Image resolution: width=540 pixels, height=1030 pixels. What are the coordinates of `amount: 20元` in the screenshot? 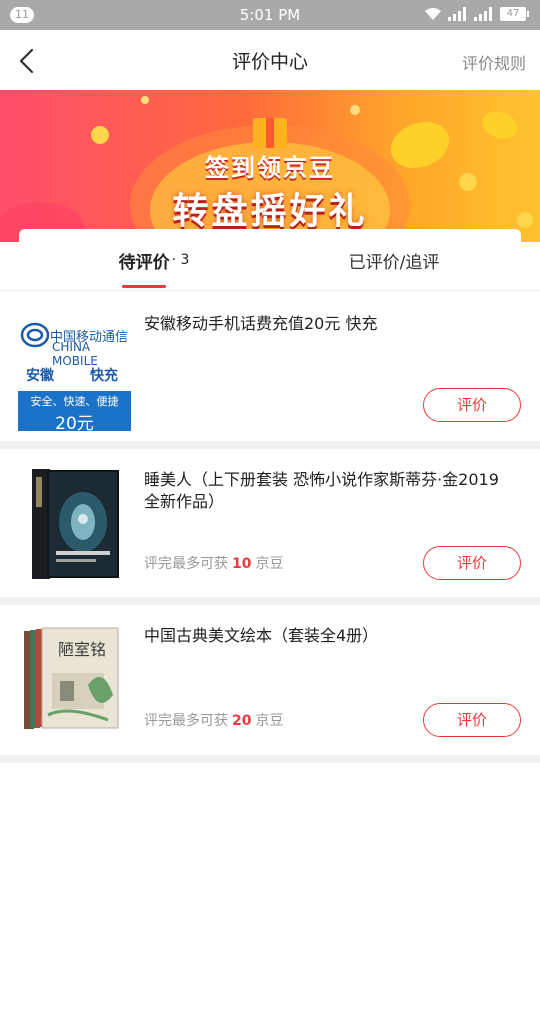 It's located at (74, 424).